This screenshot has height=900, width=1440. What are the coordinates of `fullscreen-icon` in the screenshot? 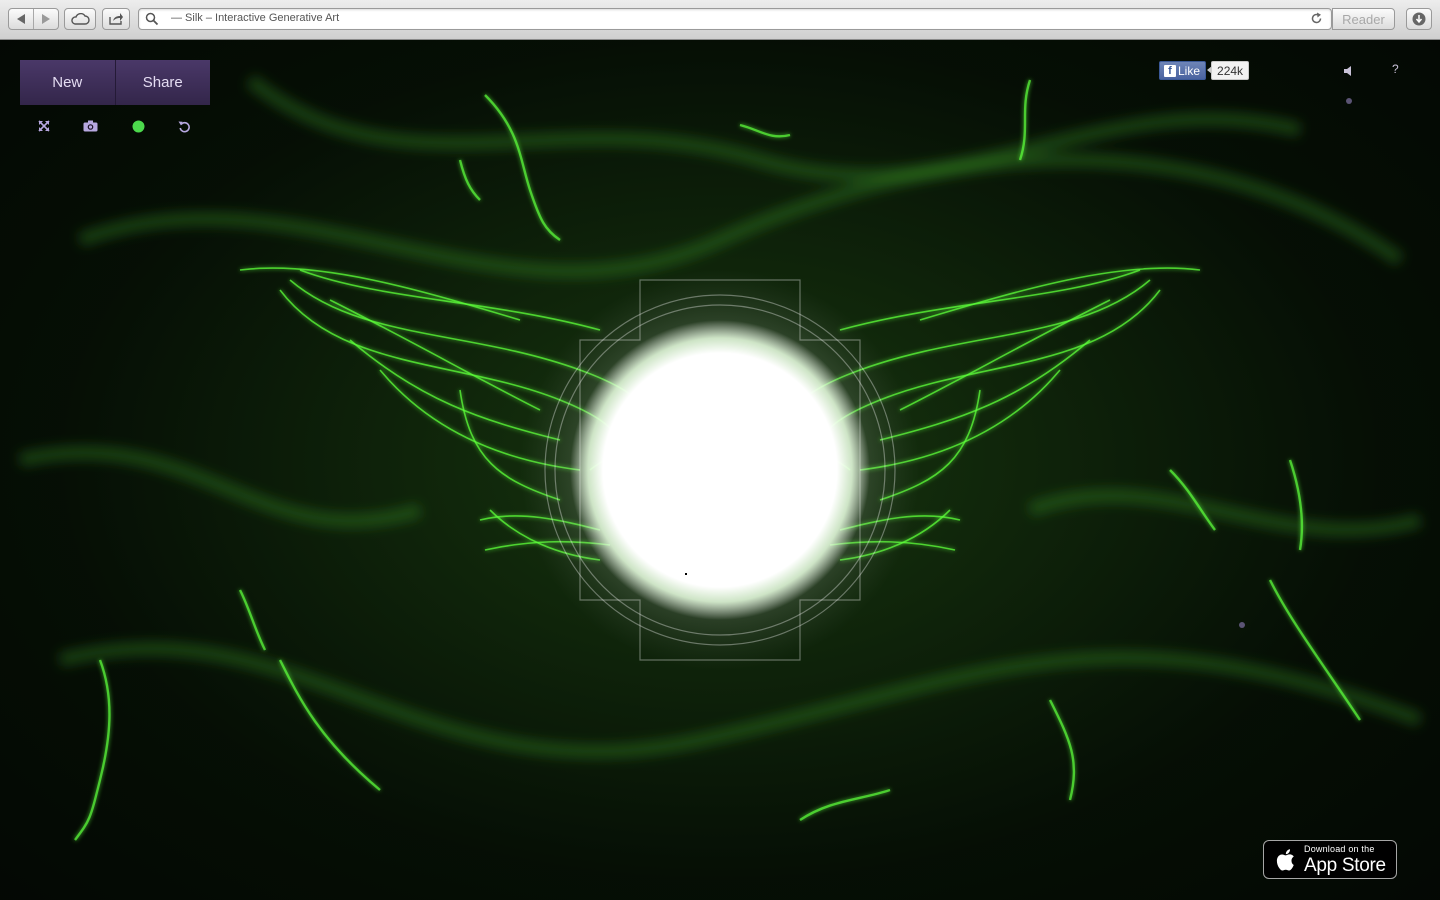 It's located at (44, 126).